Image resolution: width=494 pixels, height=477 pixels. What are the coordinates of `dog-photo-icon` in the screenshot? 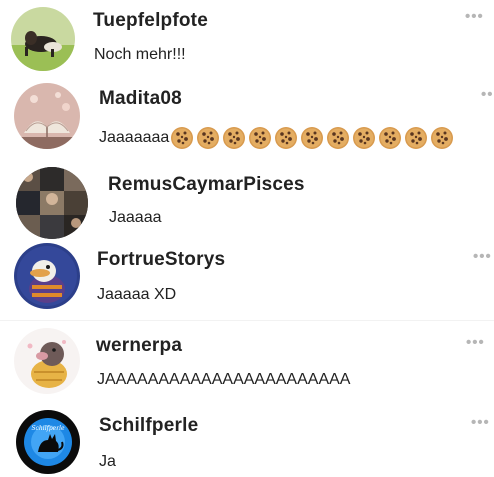 It's located at (43, 39).